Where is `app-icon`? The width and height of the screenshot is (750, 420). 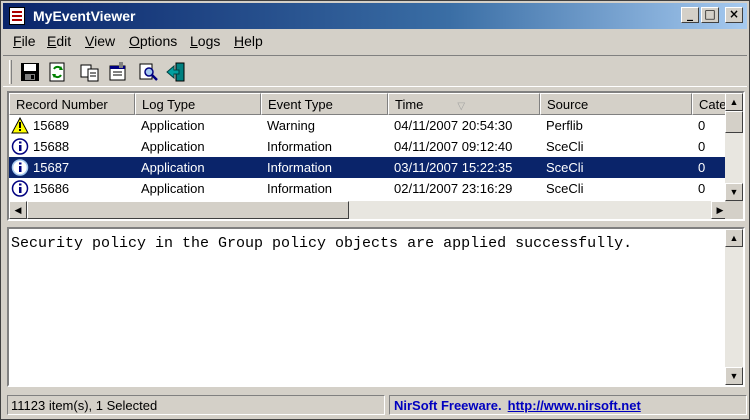 app-icon is located at coordinates (17, 16).